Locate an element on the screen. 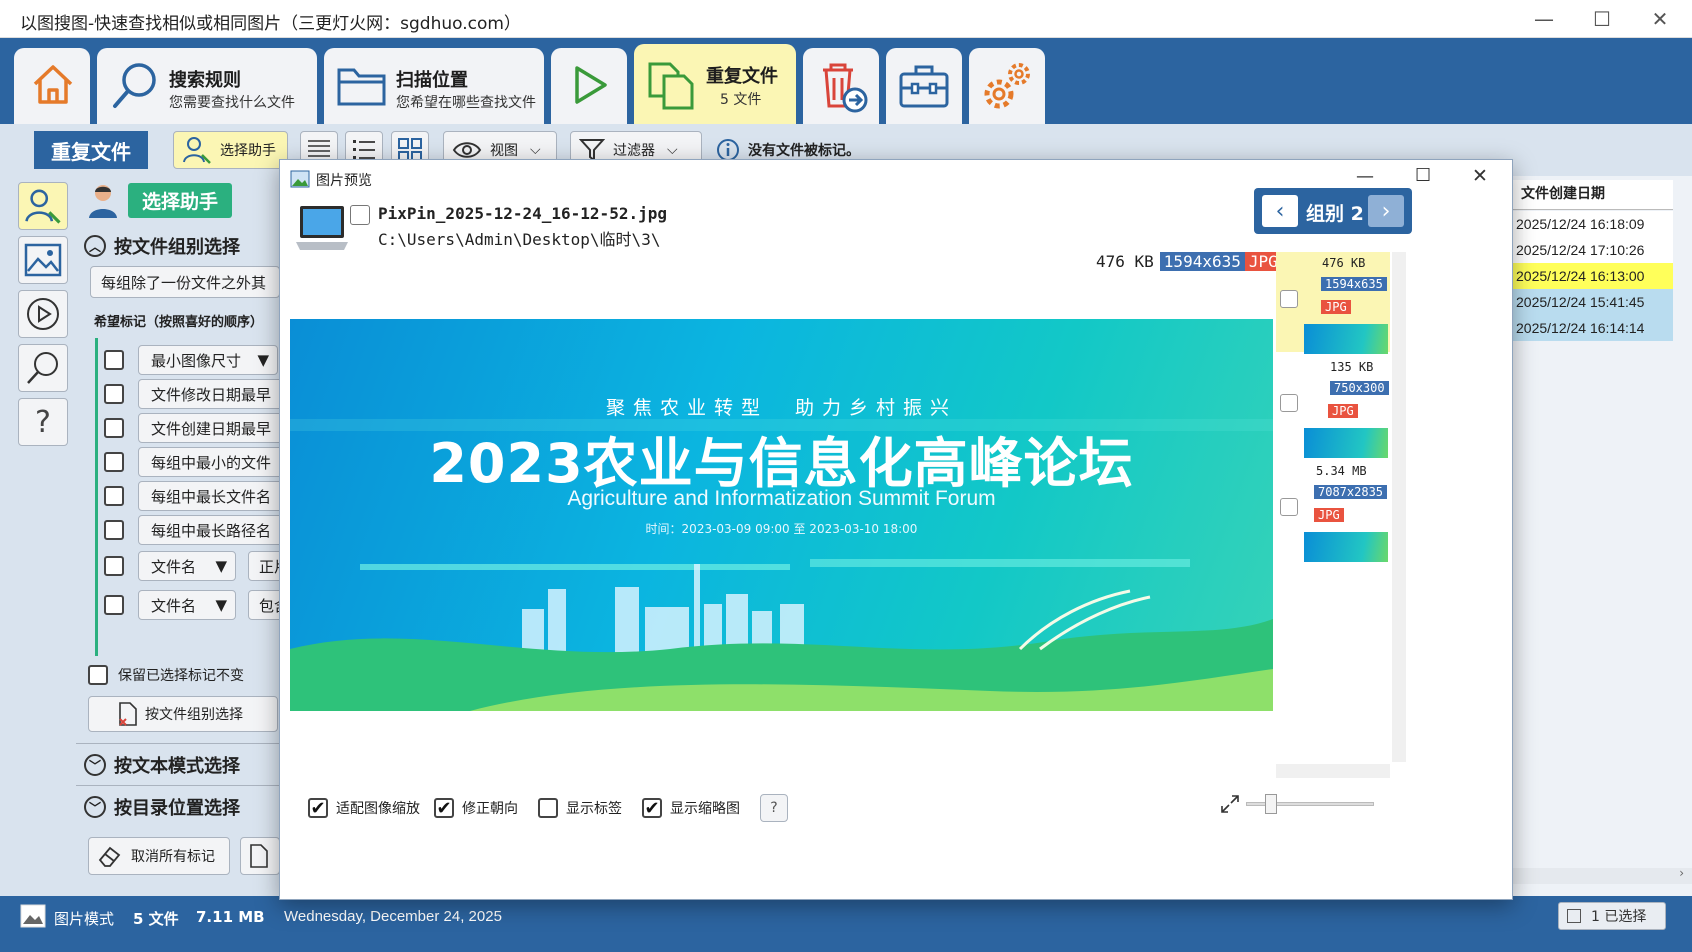  toolbox-button is located at coordinates (924, 86).